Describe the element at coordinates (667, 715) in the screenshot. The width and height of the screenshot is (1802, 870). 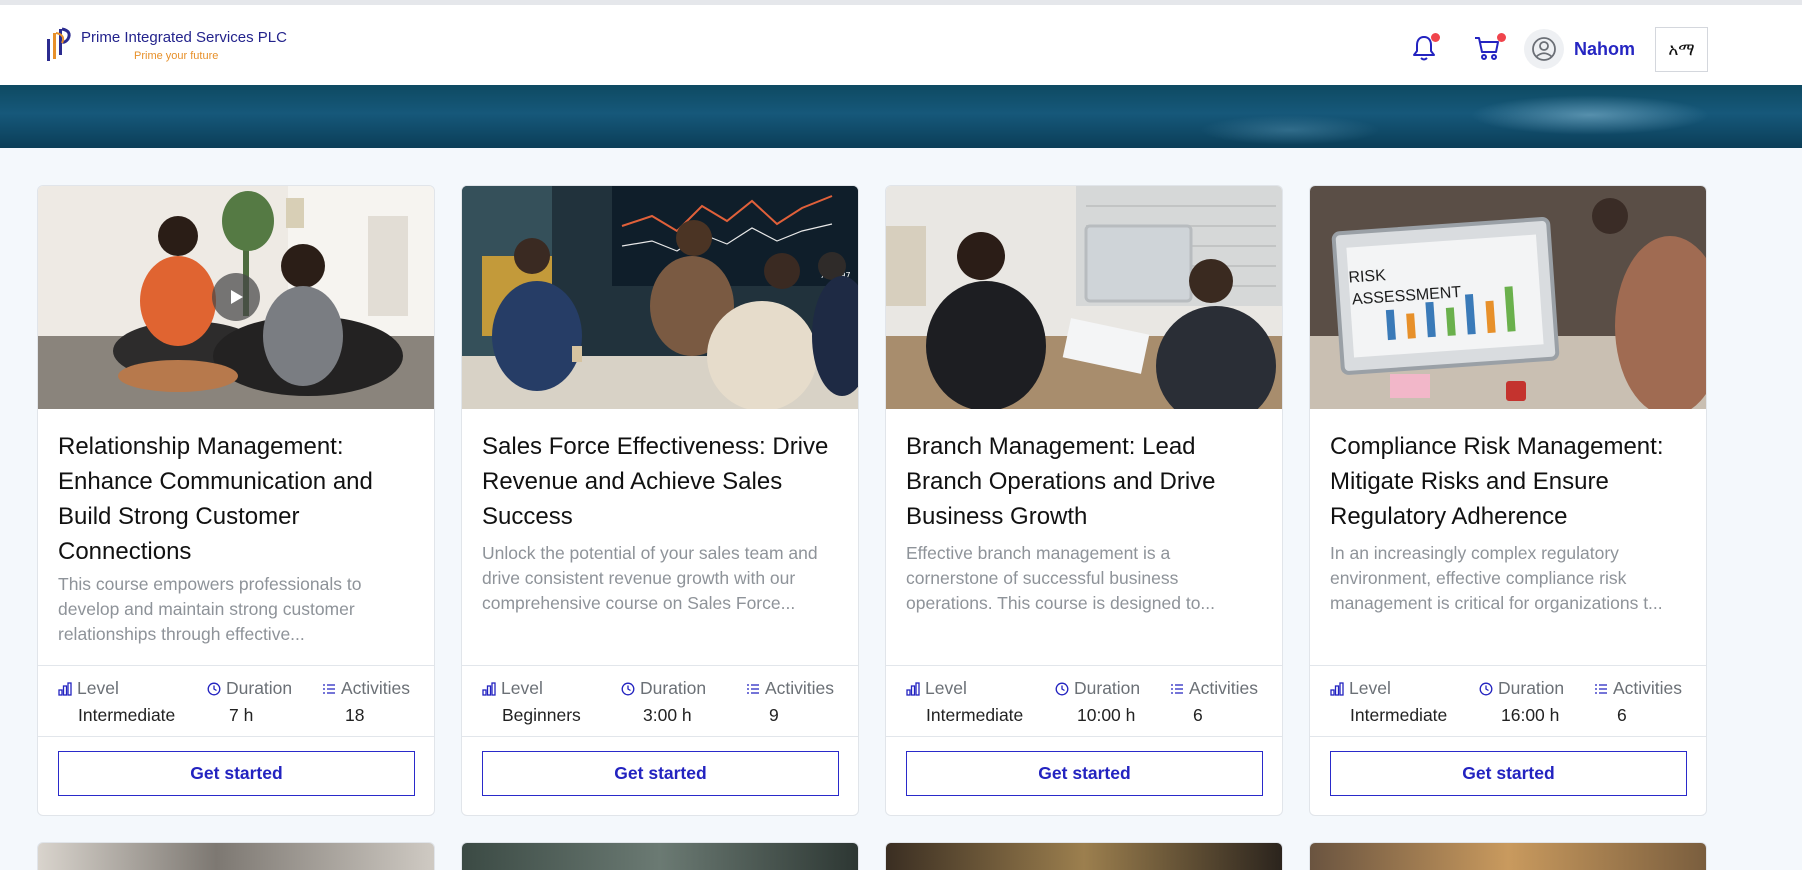
I see `duration-value: 3:00 h` at that location.